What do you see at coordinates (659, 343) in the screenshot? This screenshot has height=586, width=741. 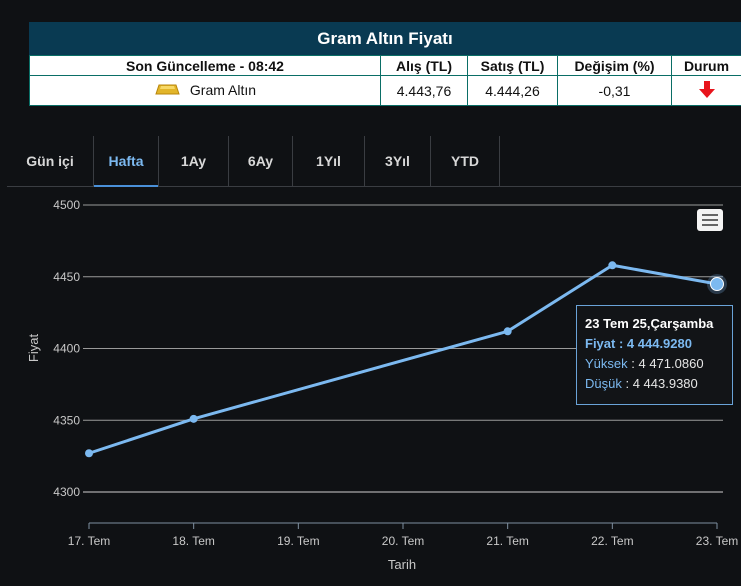 I see `tooltip-price-value: 4 444.9280` at bounding box center [659, 343].